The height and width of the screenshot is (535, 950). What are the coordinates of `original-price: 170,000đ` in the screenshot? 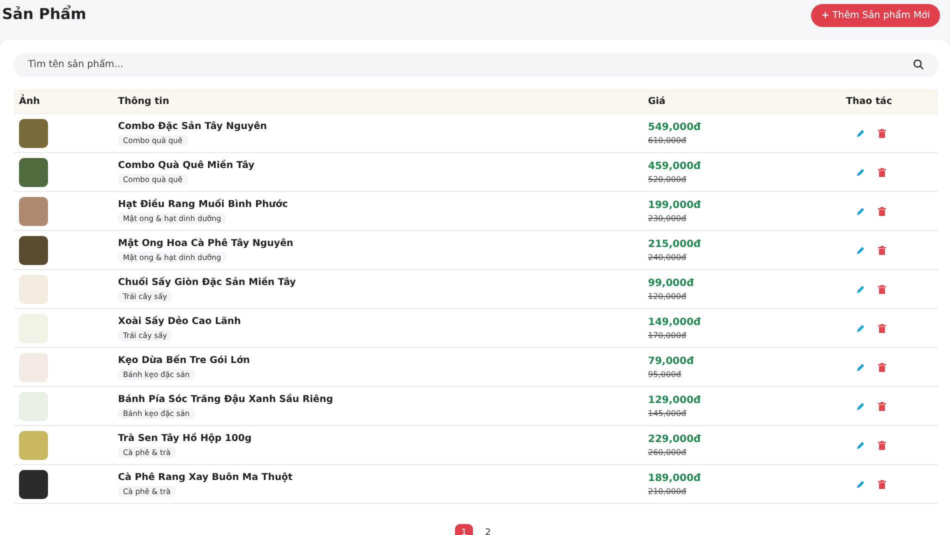 It's located at (667, 335).